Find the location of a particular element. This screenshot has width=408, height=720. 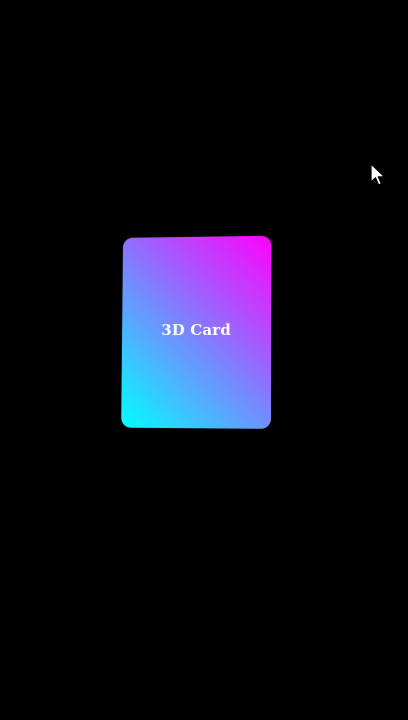

3d-card: 3D Card is located at coordinates (196, 332).